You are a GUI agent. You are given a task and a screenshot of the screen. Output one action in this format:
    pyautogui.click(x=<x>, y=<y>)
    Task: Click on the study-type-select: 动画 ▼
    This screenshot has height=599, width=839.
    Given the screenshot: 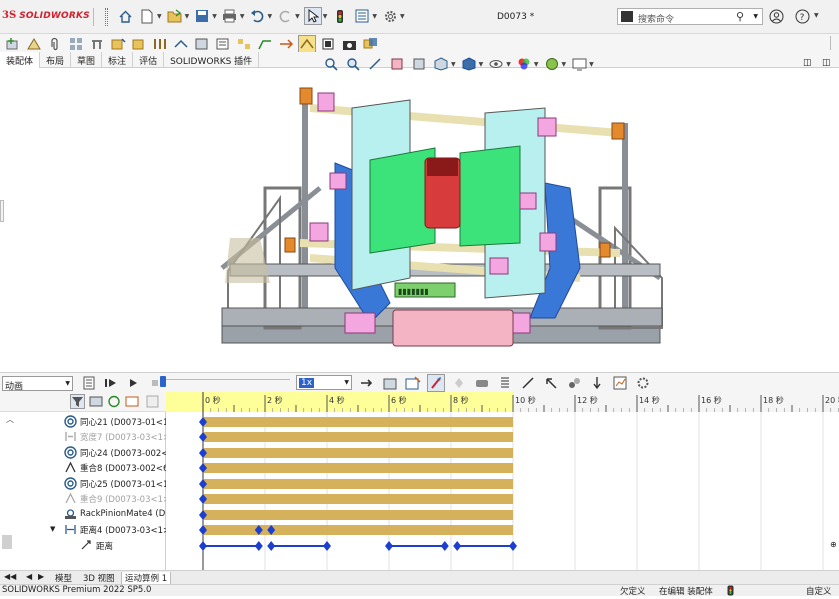 What is the action you would take?
    pyautogui.click(x=37, y=384)
    